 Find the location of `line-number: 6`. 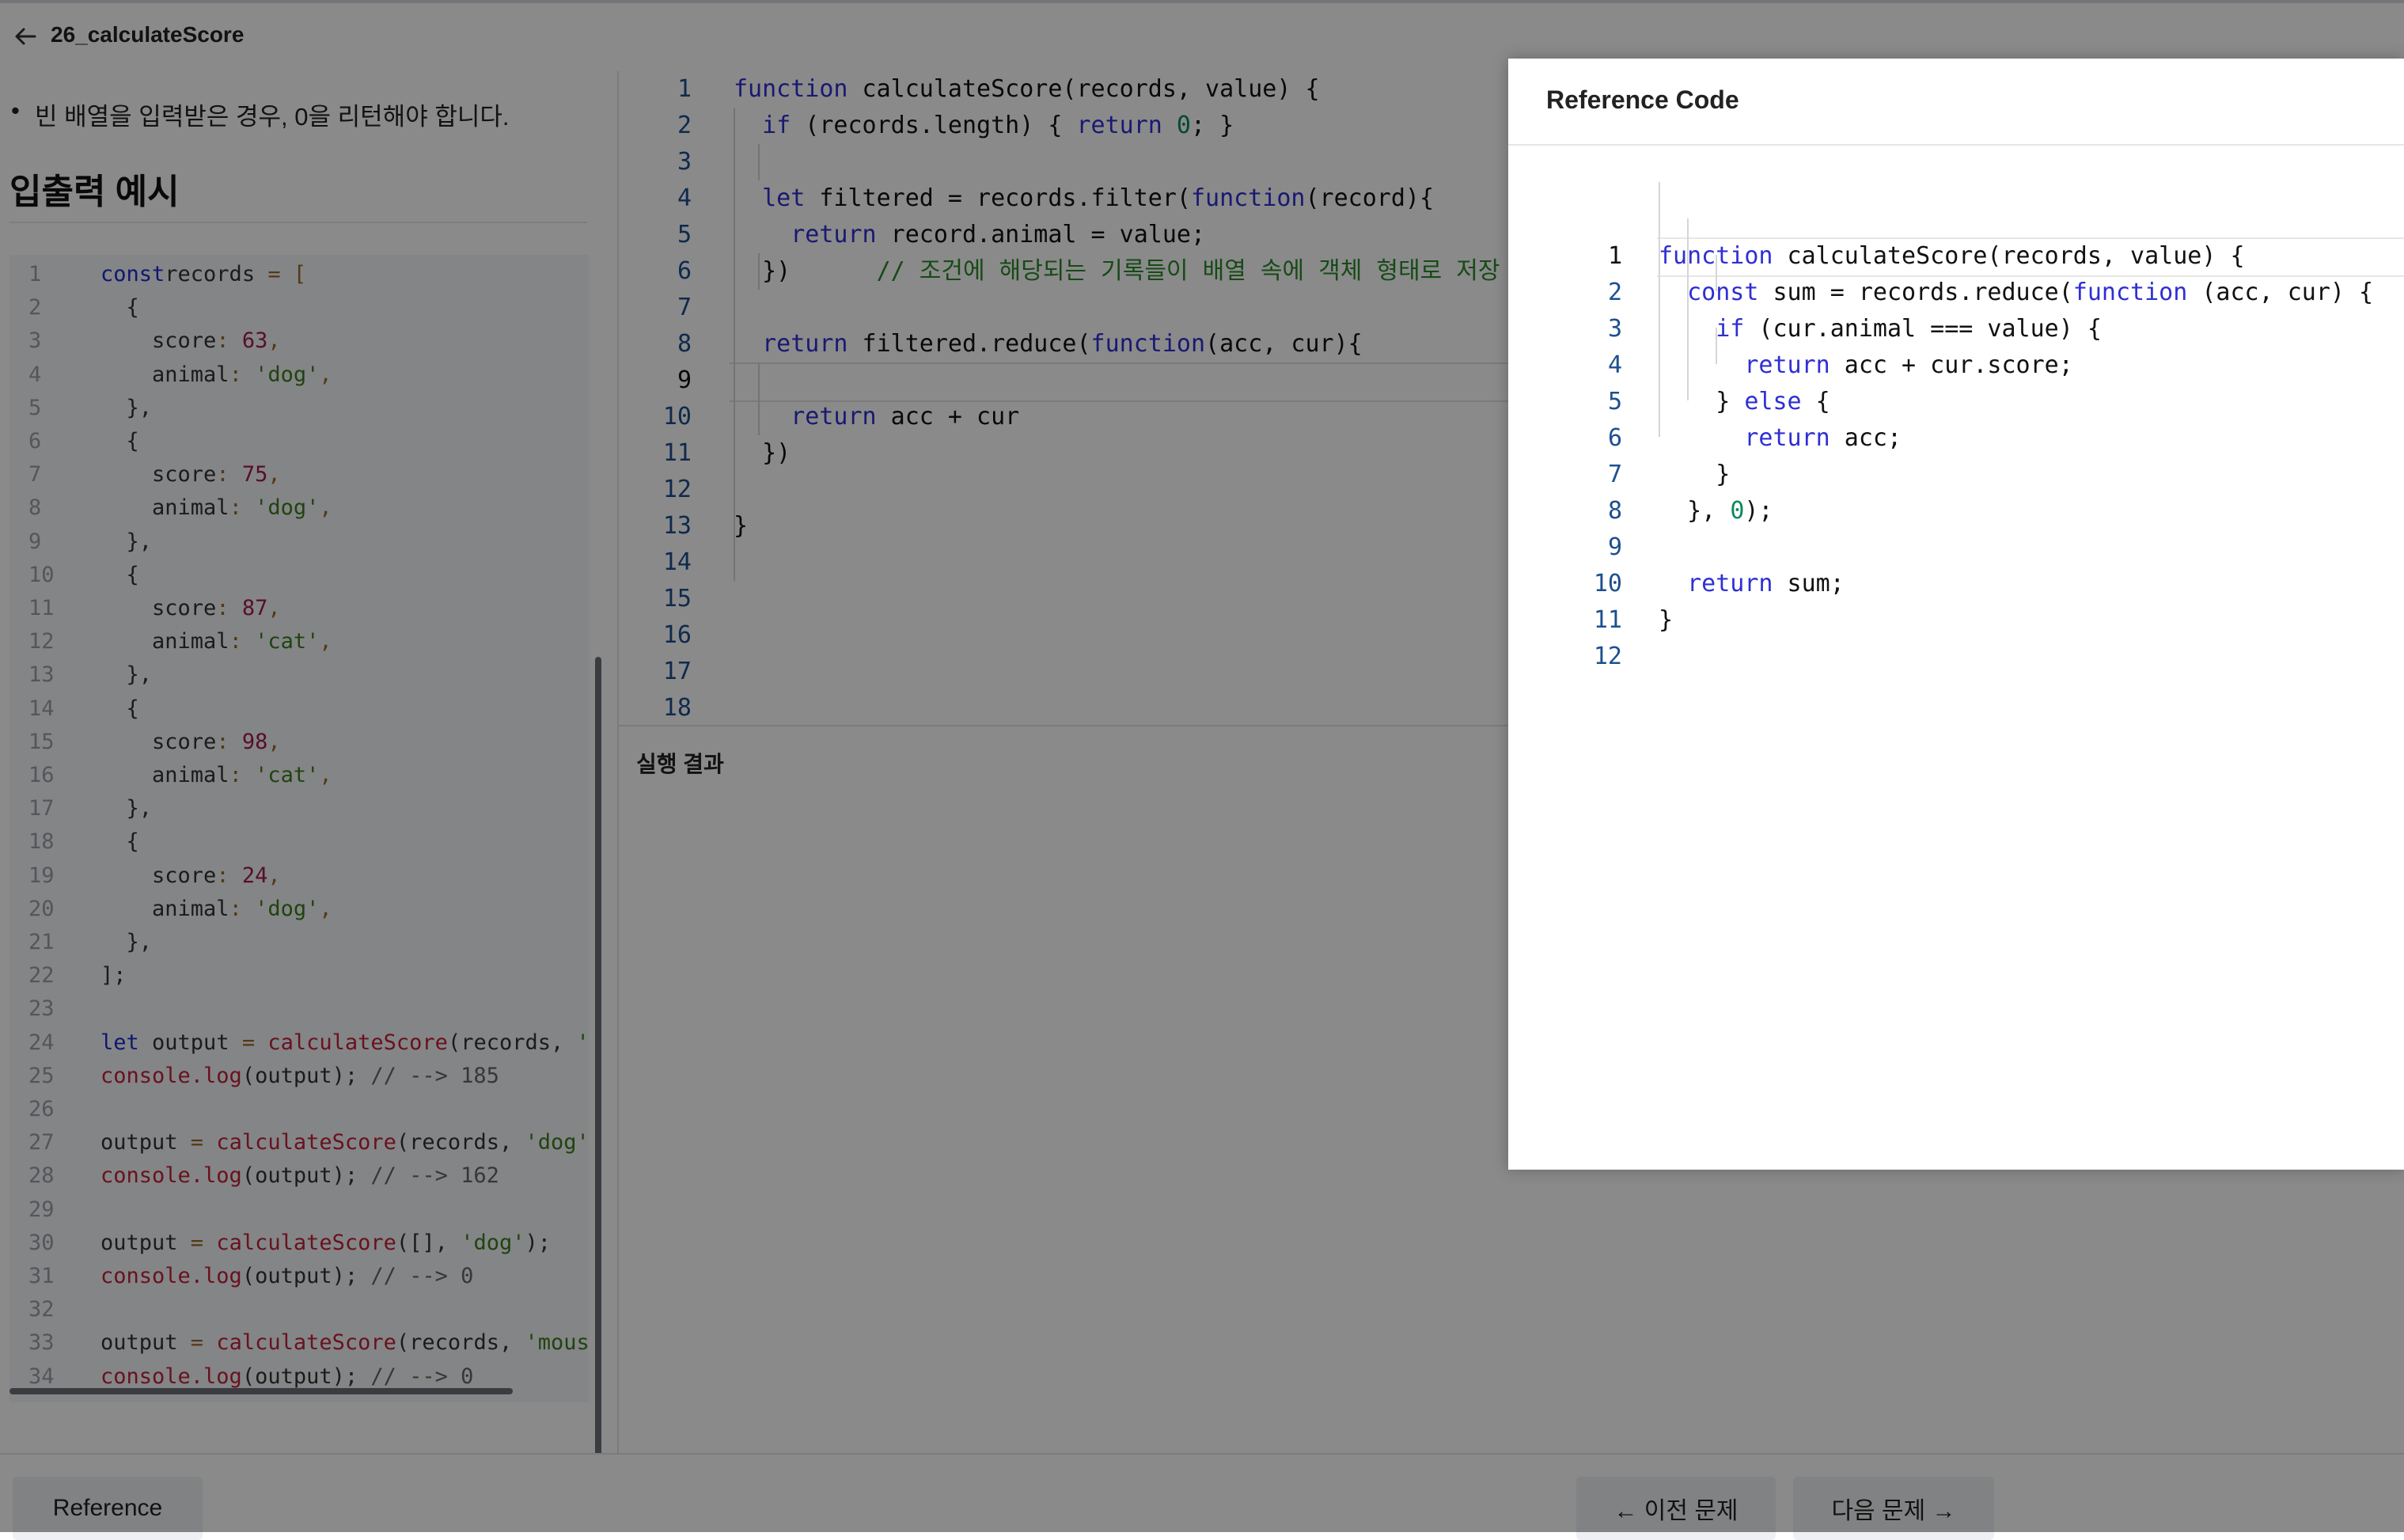

line-number: 6 is located at coordinates (1614, 438).